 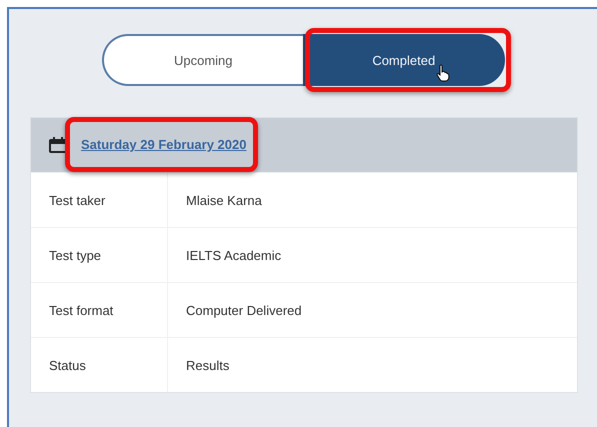 I want to click on calendar-icon, so click(x=58, y=145).